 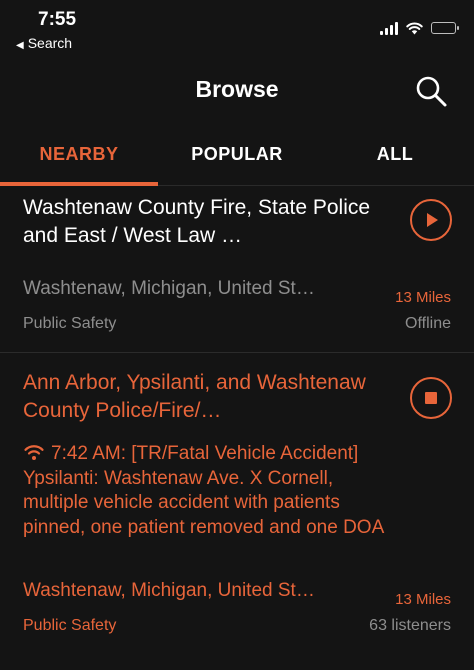 I want to click on status-icons, so click(x=419, y=28).